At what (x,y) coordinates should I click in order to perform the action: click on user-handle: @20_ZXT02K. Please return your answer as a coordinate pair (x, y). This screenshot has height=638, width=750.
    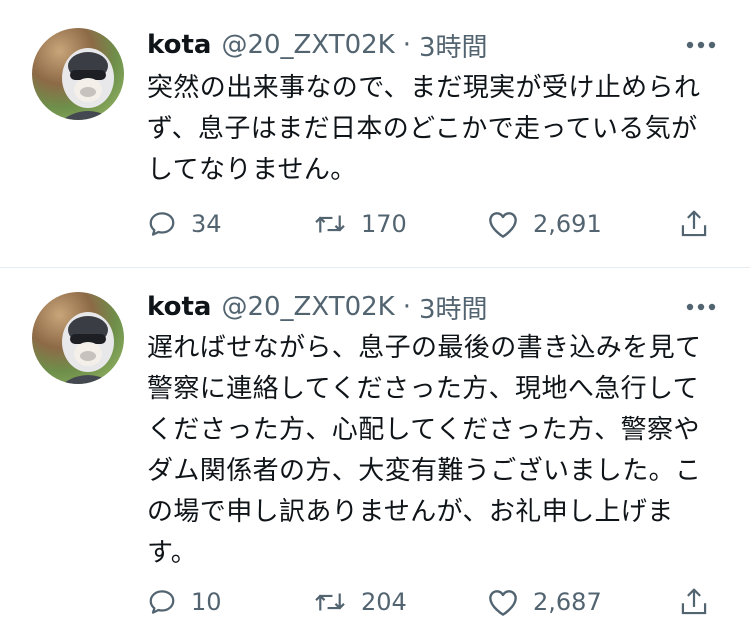
    Looking at the image, I should click on (307, 307).